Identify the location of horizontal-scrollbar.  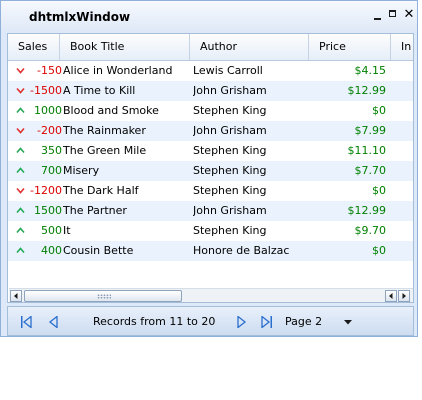
(211, 295).